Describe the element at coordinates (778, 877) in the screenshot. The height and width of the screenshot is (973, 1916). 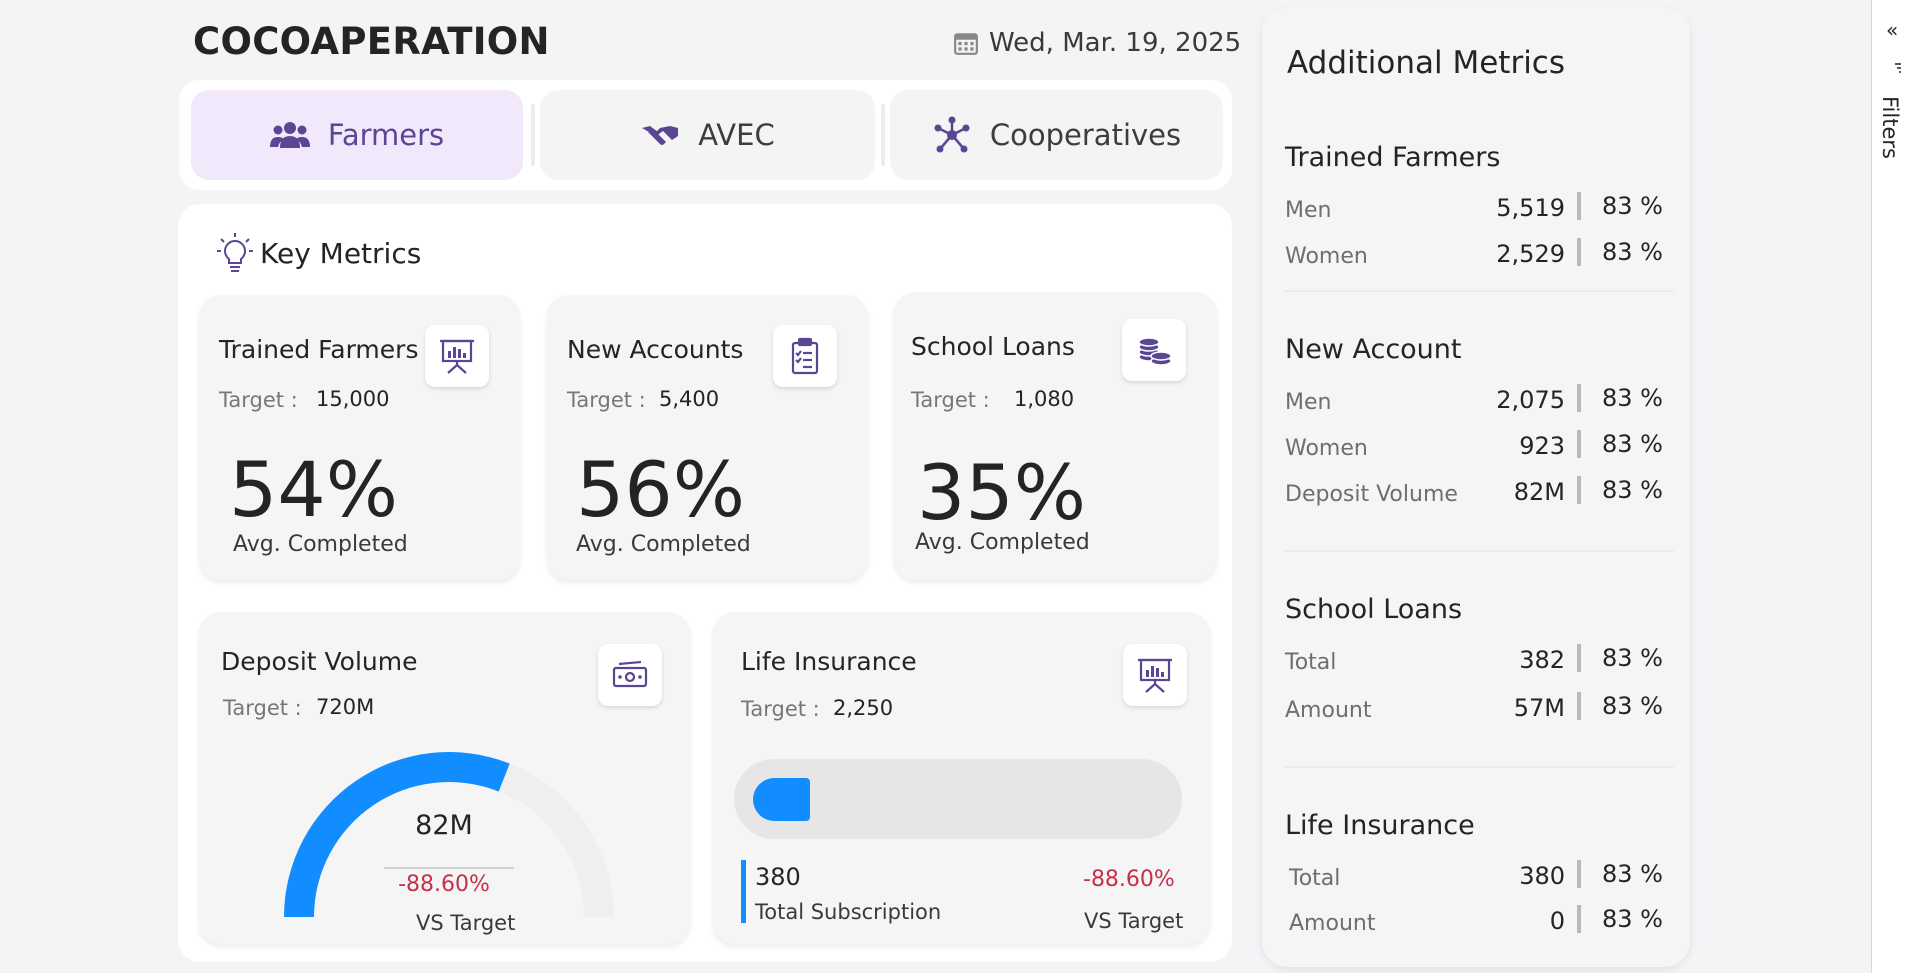
I see `subscription-value: 380` at that location.